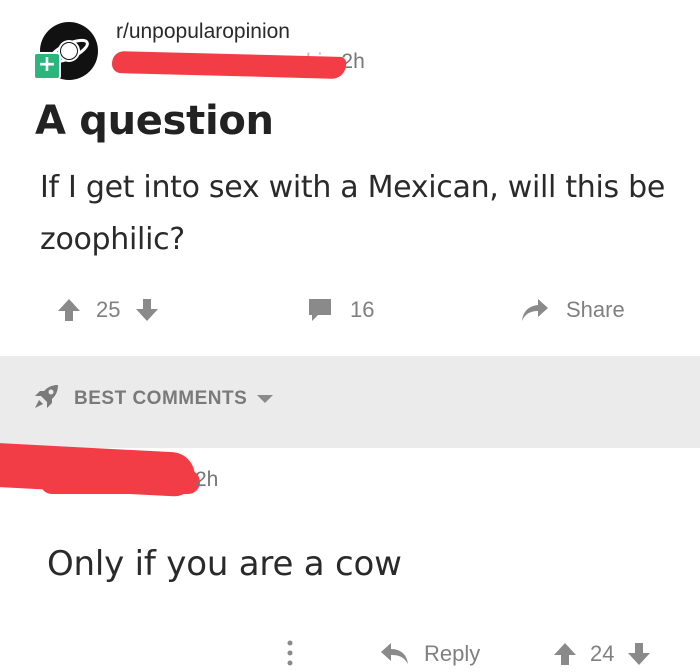 This screenshot has height=672, width=700. I want to click on vote-group: 25, so click(108, 310).